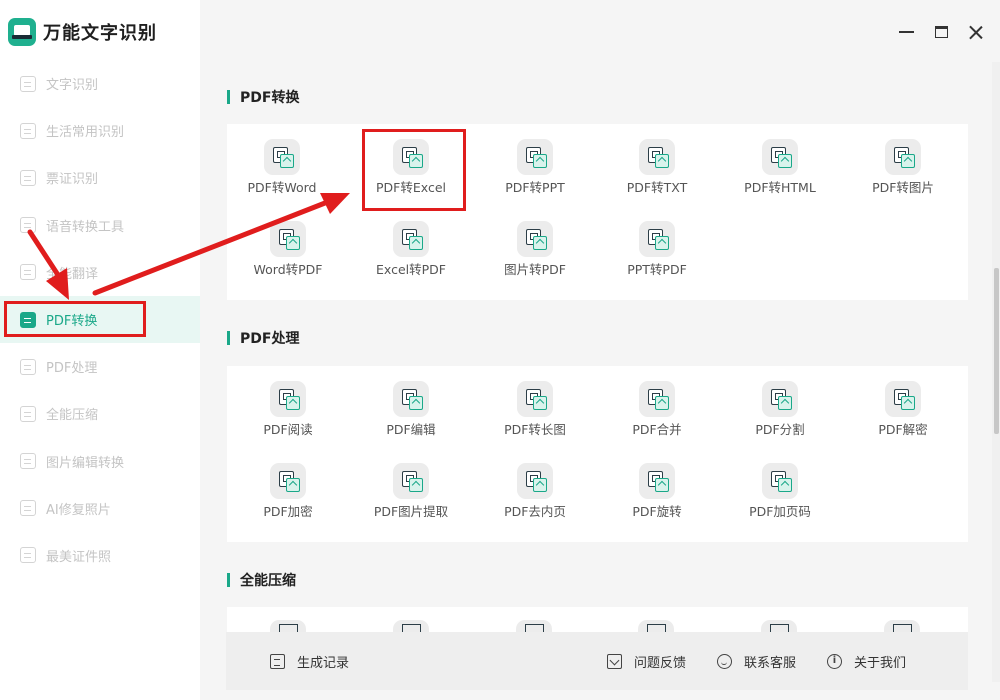 The width and height of the screenshot is (1000, 700). What do you see at coordinates (411, 501) in the screenshot?
I see `tool-pdf-extract-images: PDF图片提取` at bounding box center [411, 501].